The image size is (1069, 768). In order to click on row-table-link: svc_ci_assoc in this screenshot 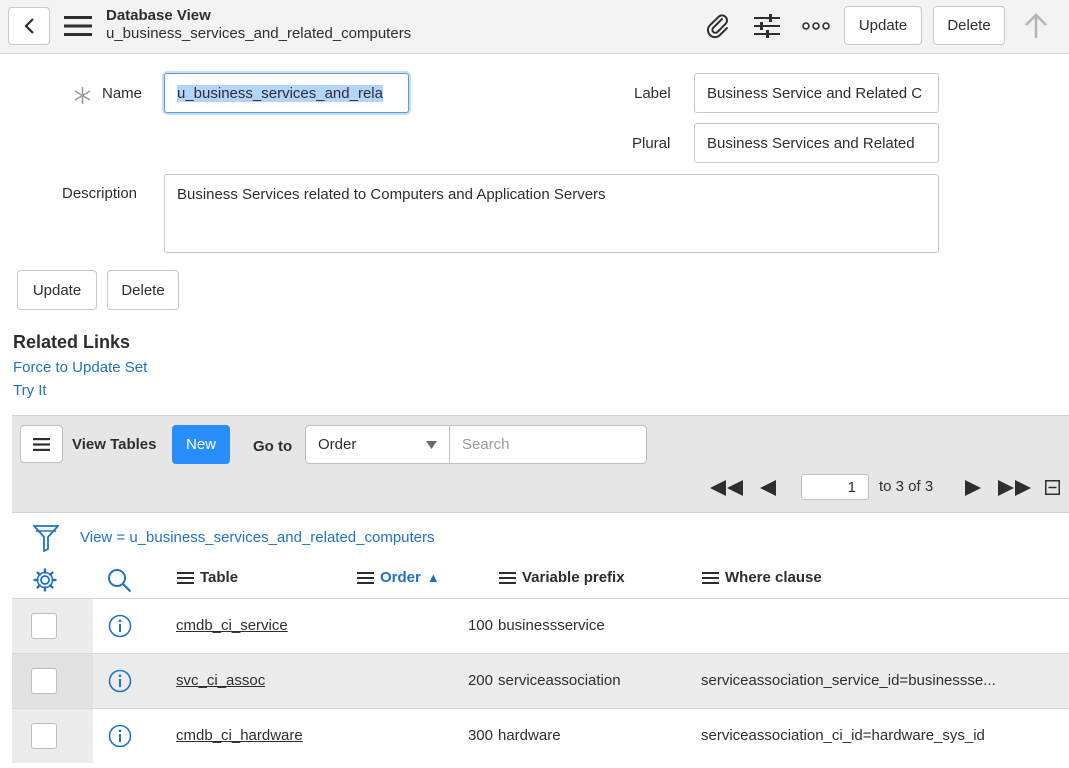, I will do `click(220, 680)`.